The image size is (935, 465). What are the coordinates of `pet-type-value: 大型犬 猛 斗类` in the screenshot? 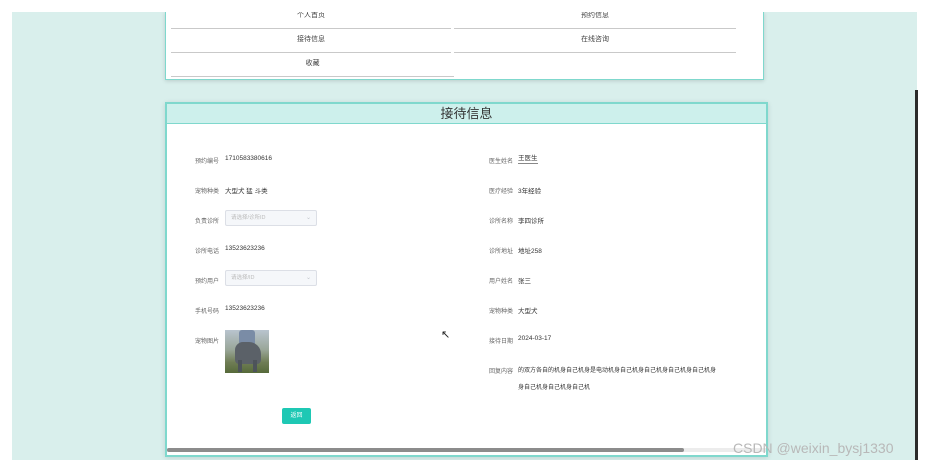 It's located at (246, 191).